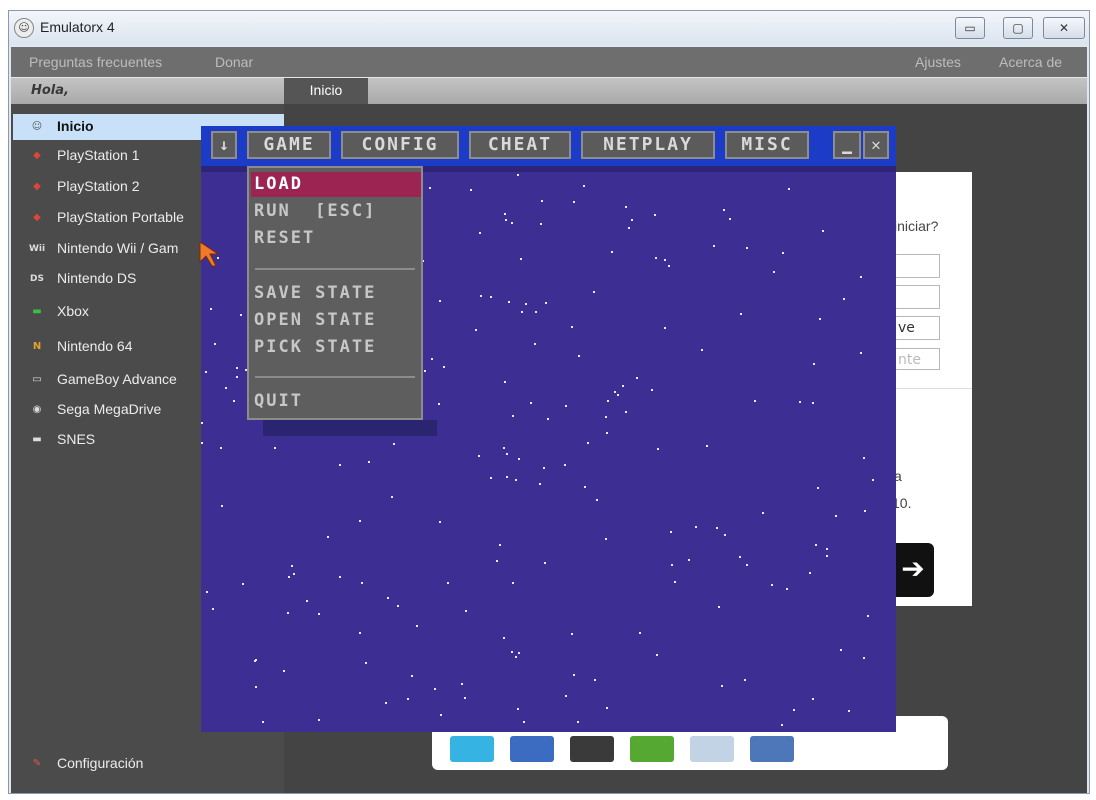 The image size is (1096, 800). Describe the element at coordinates (336, 347) in the screenshot. I see `dropdown-item-pick-state: PICK STATE` at that location.